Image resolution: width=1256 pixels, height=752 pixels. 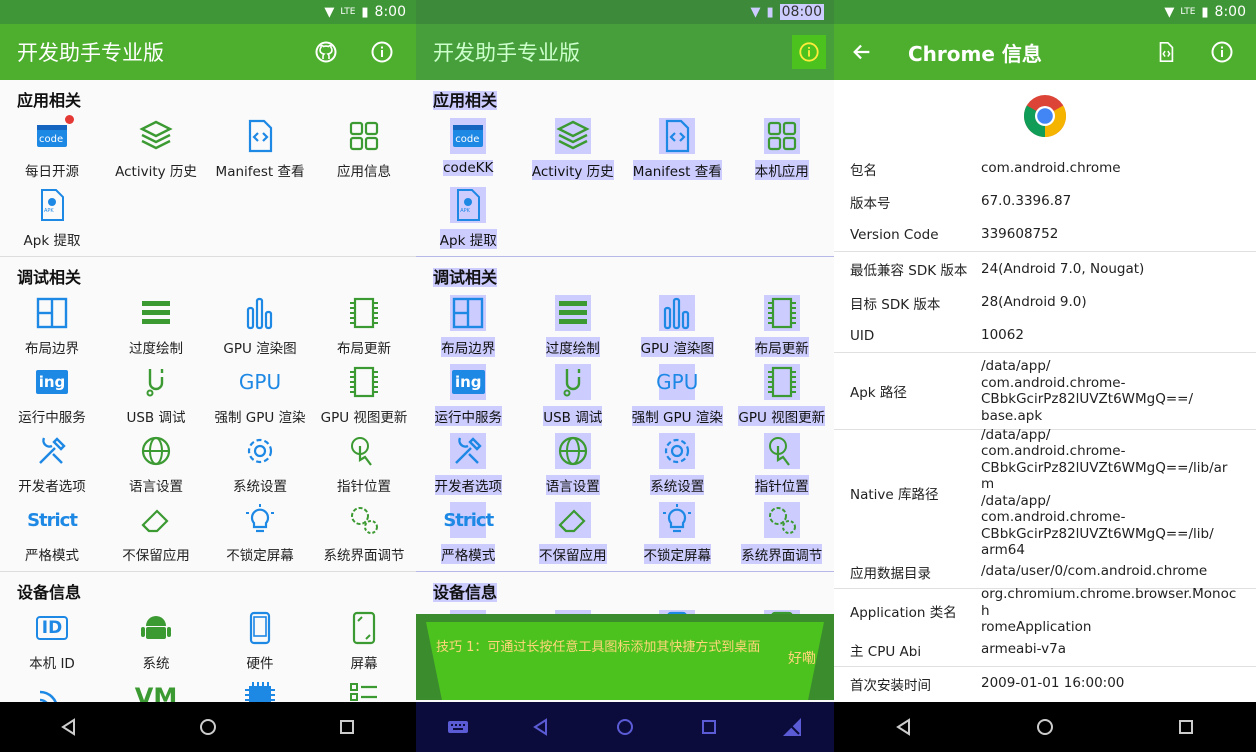 What do you see at coordinates (1023, 649) in the screenshot?
I see `info-value: armeabi-v7a` at bounding box center [1023, 649].